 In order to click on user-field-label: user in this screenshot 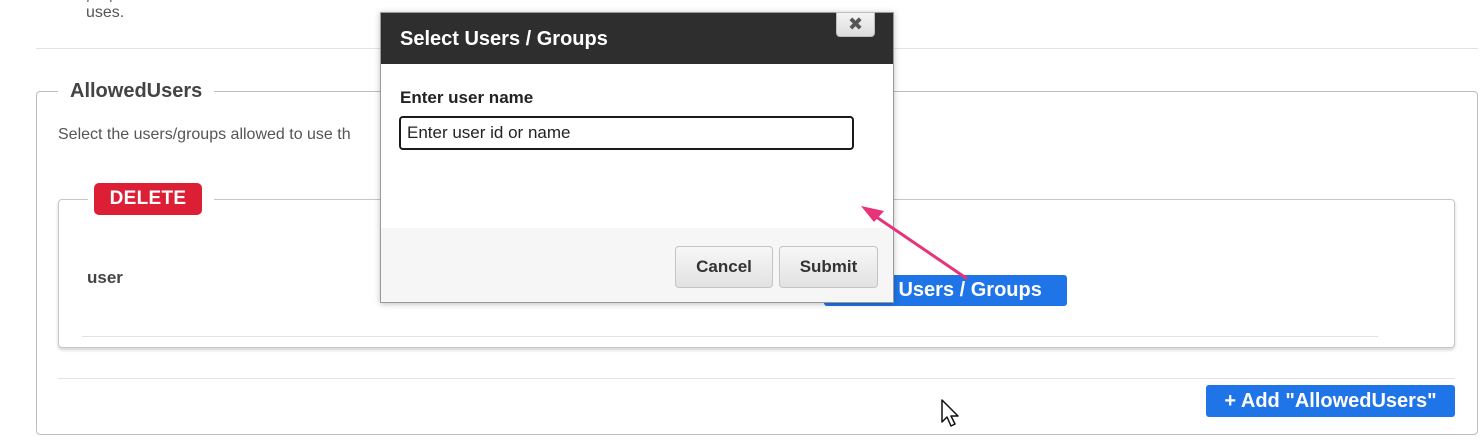, I will do `click(105, 277)`.